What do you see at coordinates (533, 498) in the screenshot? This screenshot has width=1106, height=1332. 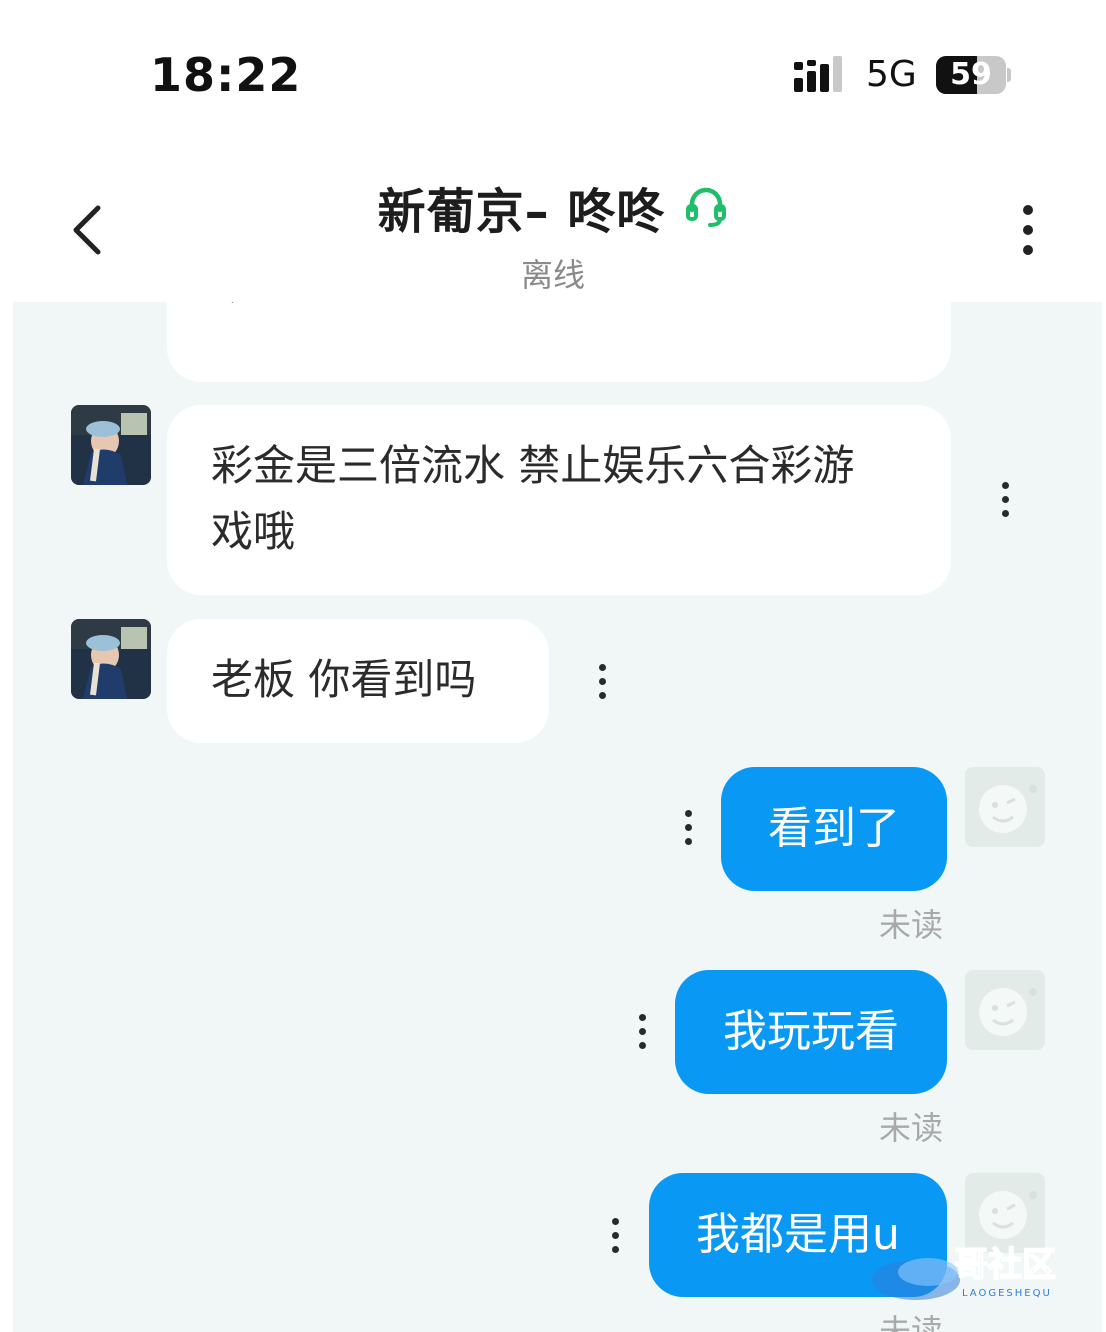 I see `message-text: 彩金是三倍流水 禁止娱乐六合彩游戏哦` at bounding box center [533, 498].